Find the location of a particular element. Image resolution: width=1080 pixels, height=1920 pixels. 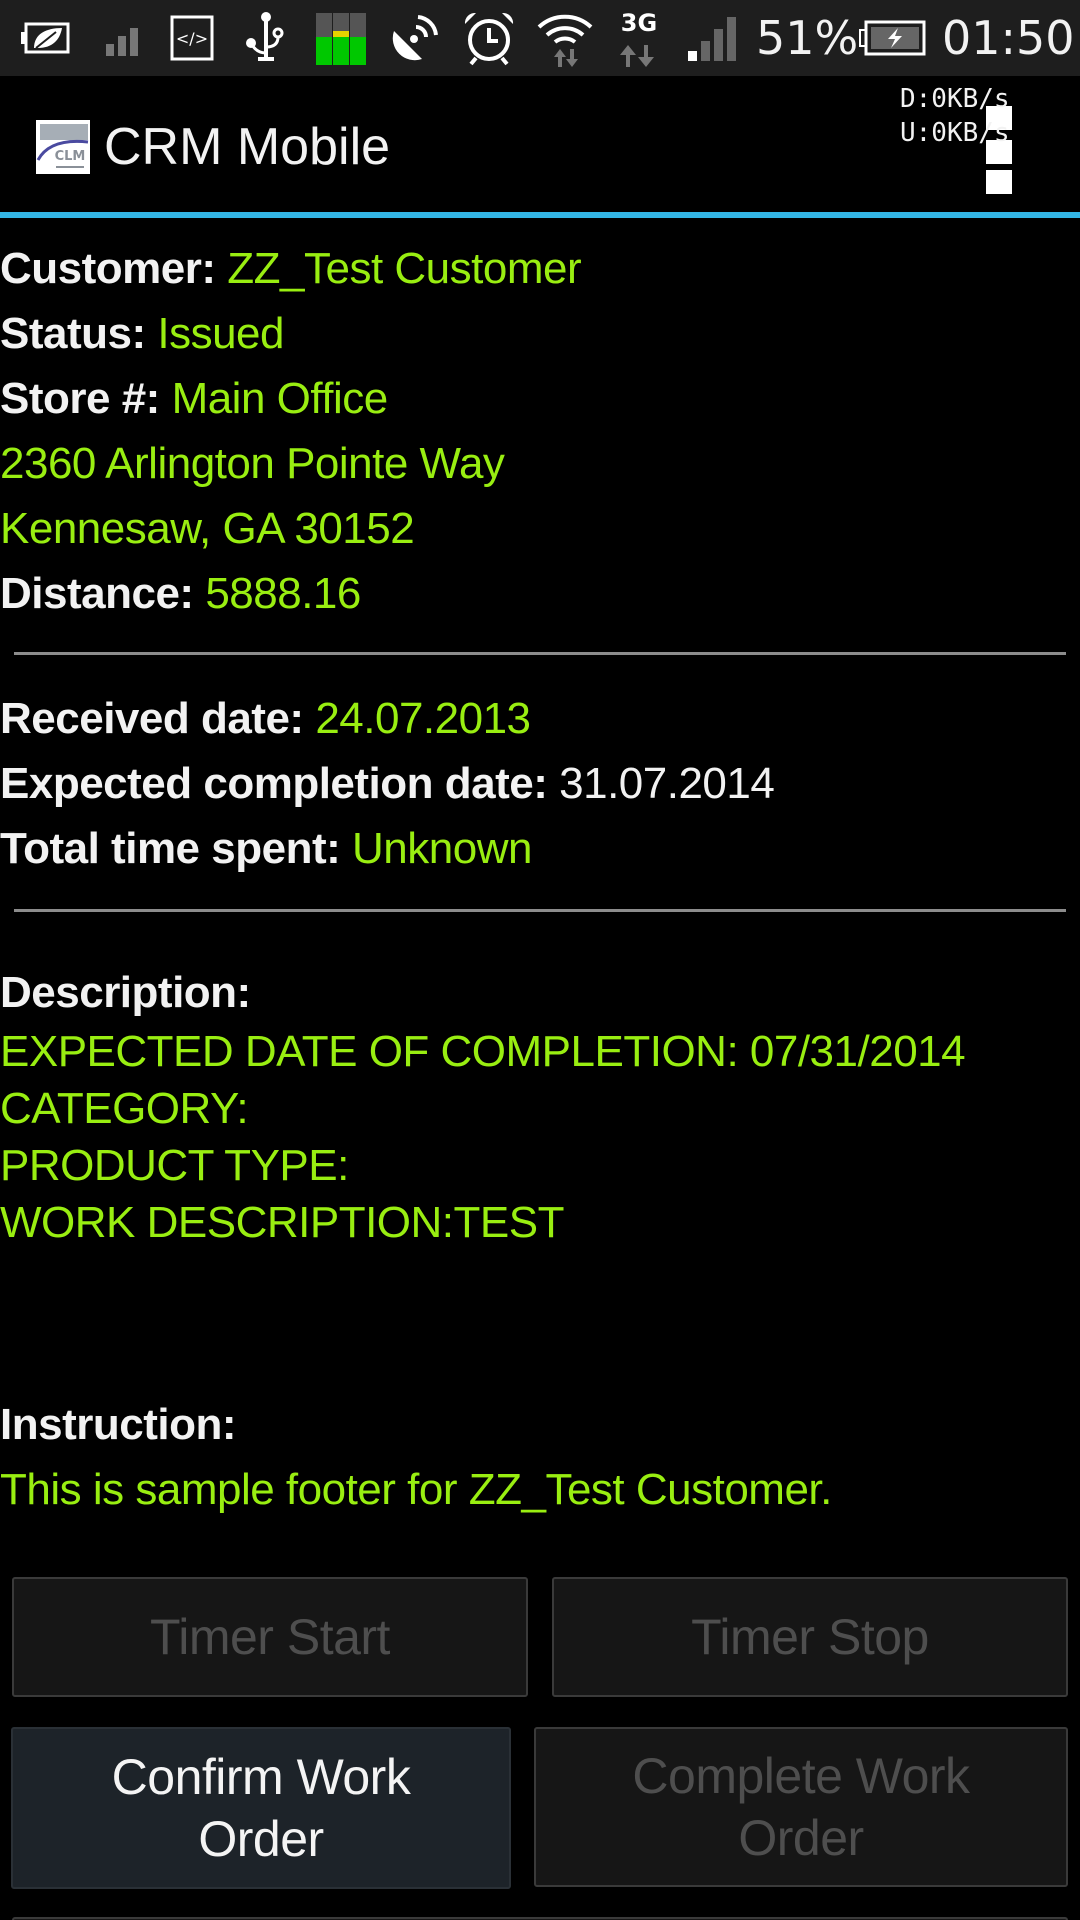

status-bar: </> 3G 51% 01:50 is located at coordinates (540, 38).